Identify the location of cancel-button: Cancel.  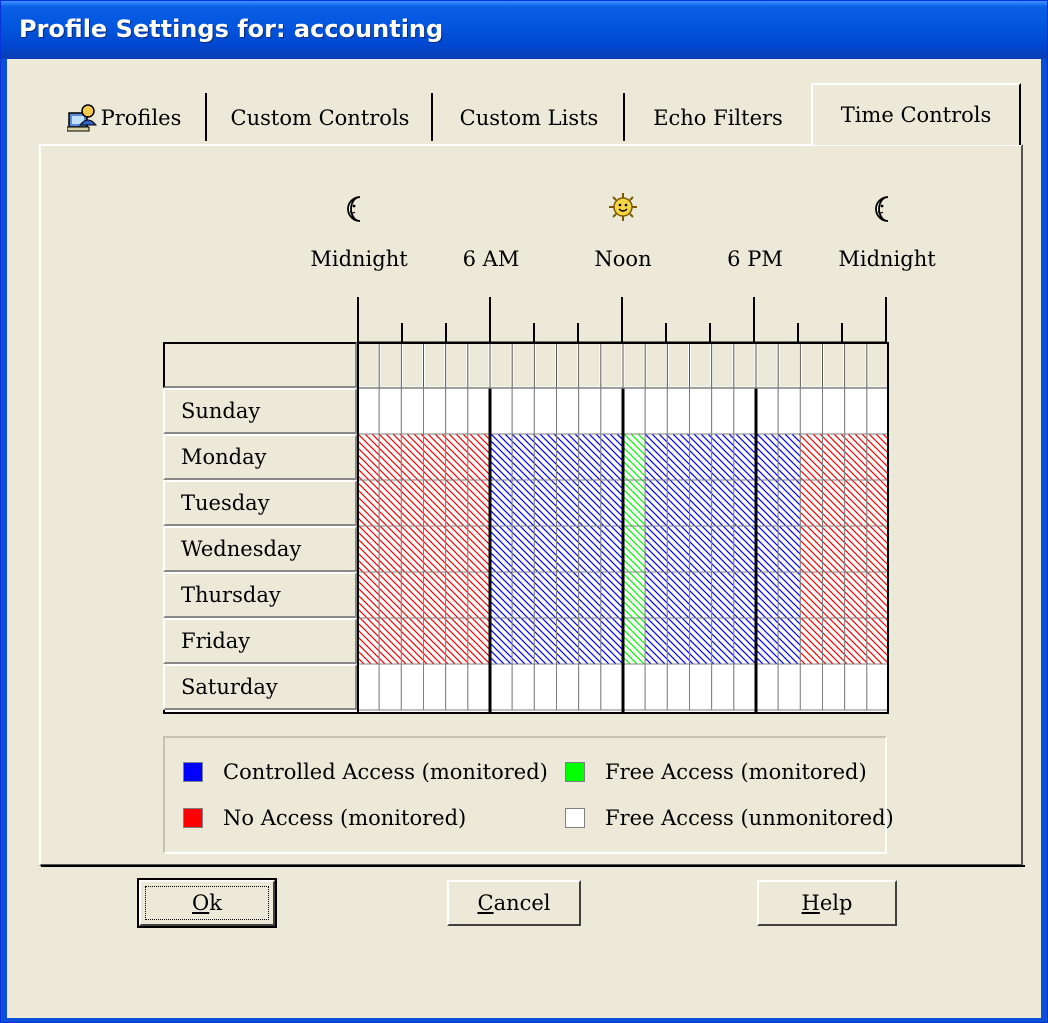
(514, 903).